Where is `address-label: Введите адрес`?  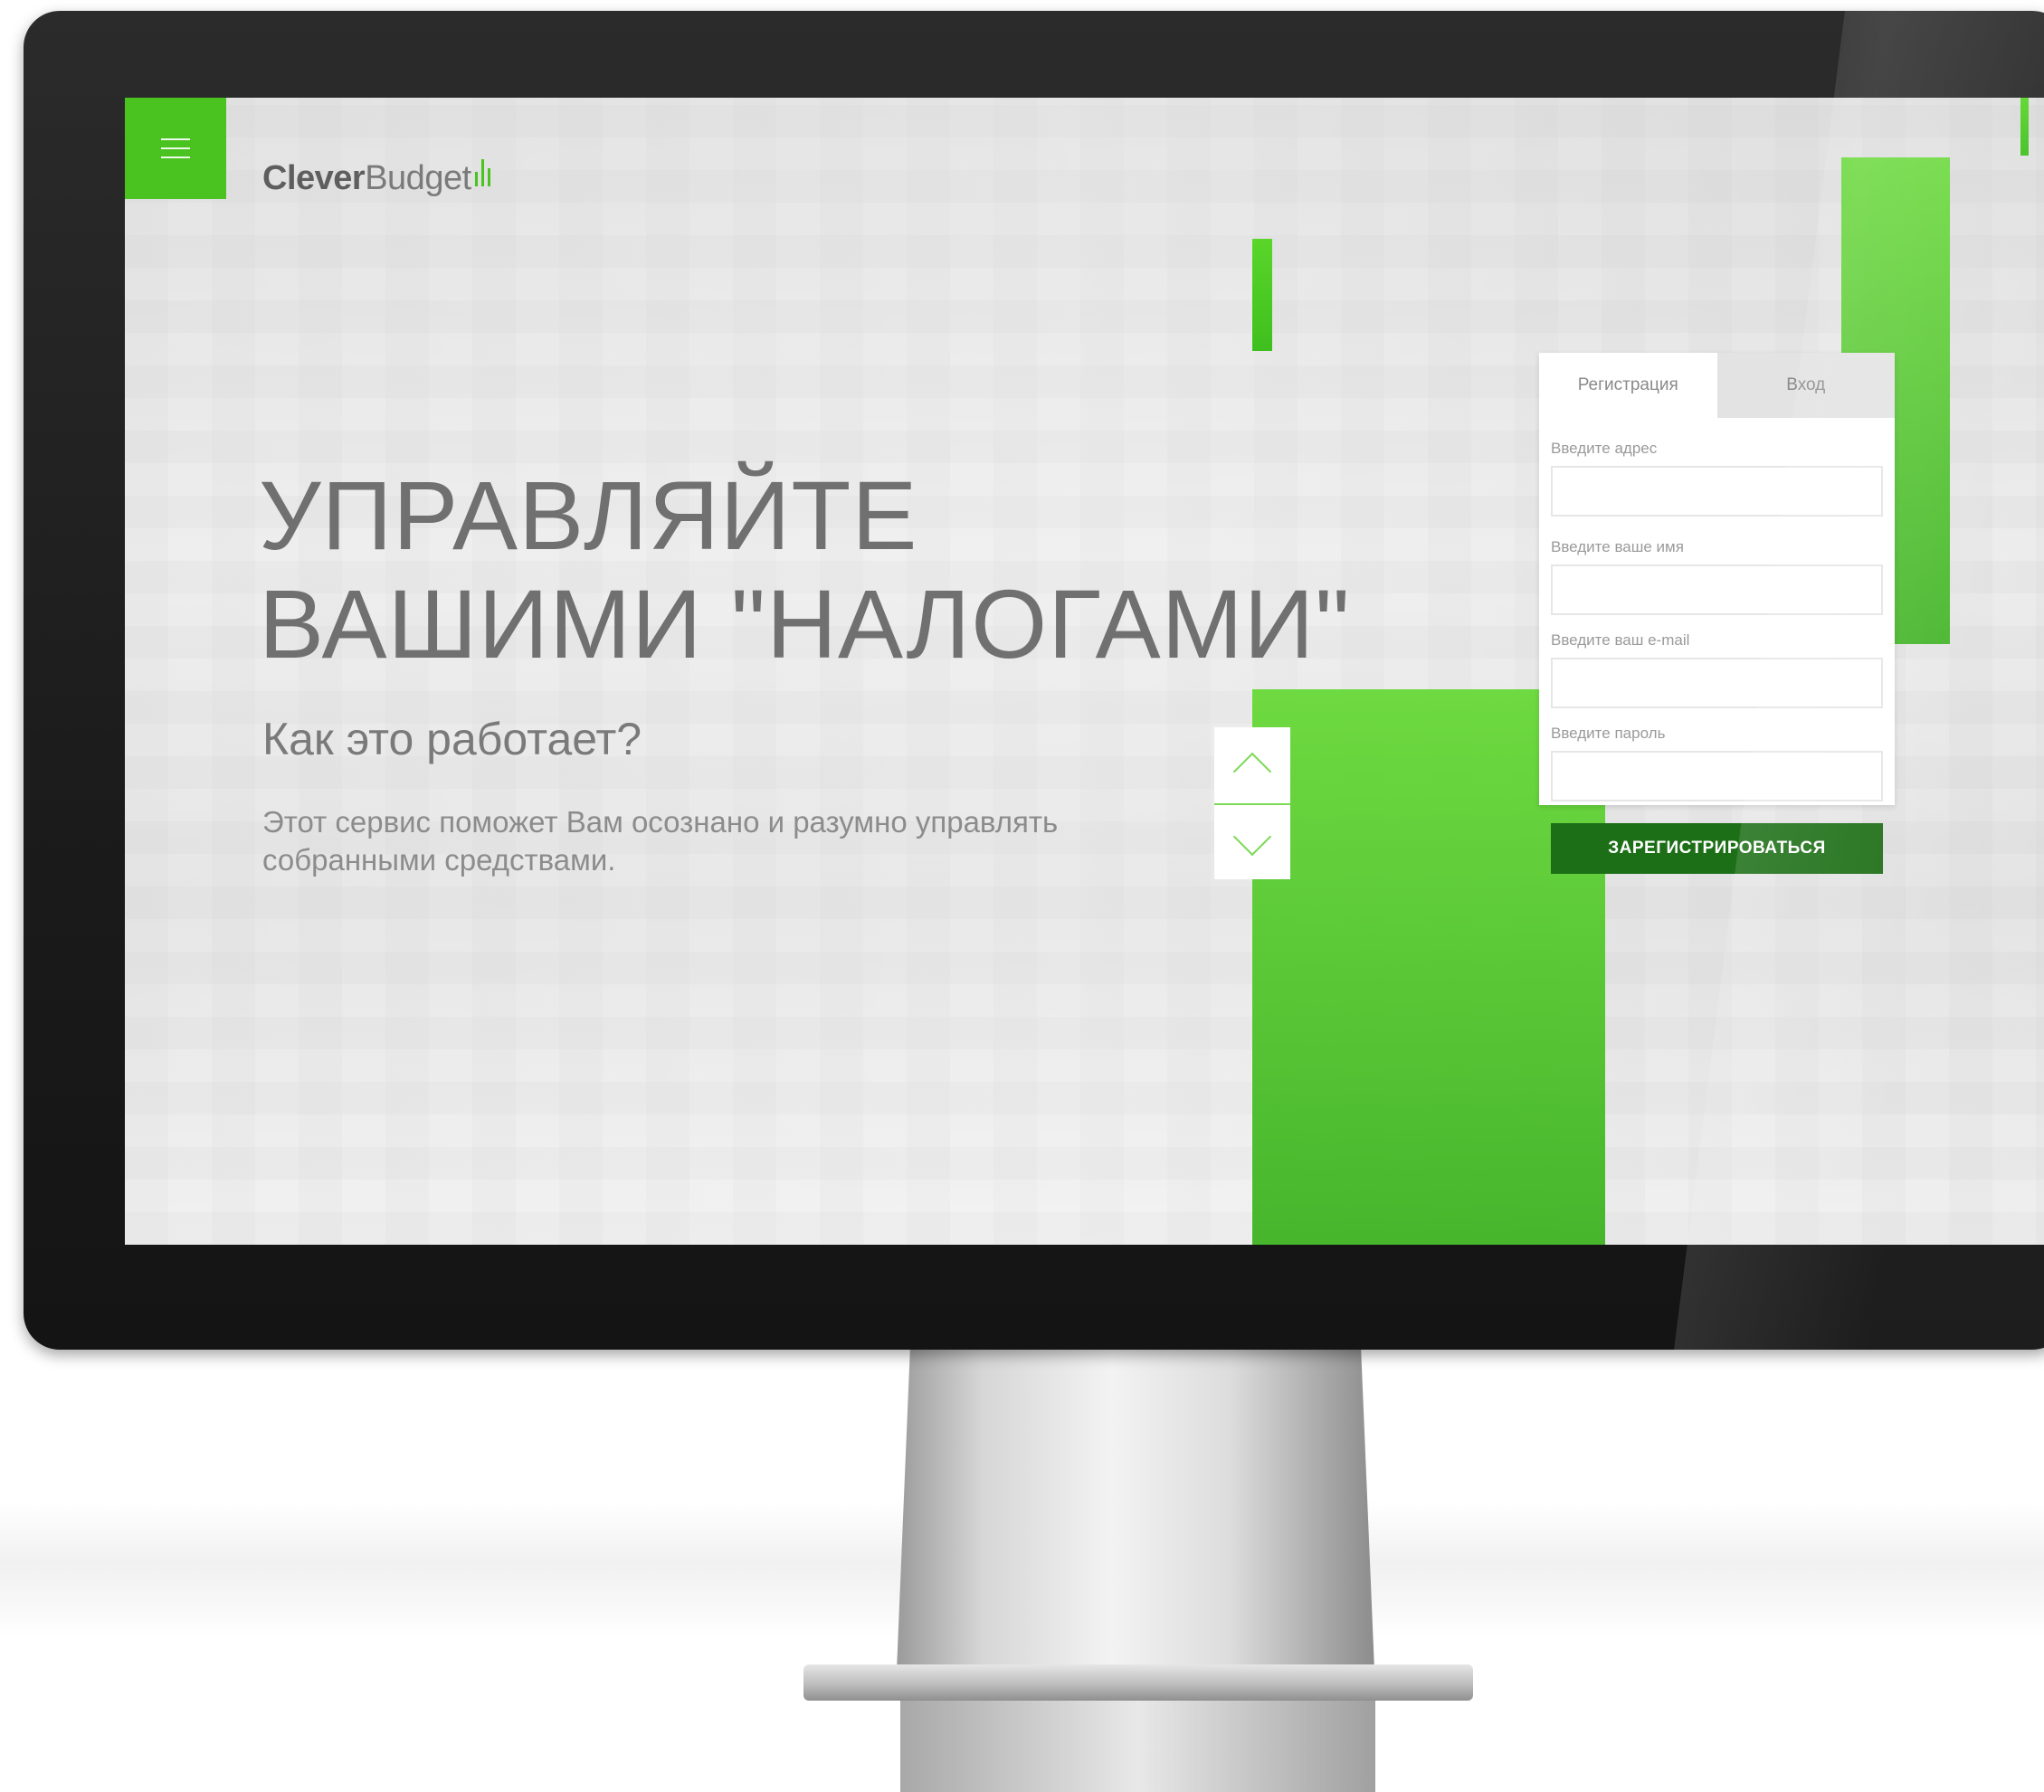
address-label: Введите адрес is located at coordinates (1604, 448).